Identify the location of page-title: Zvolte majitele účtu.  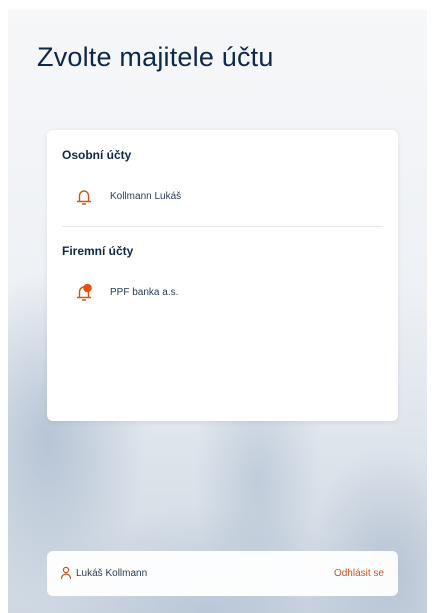
(155, 57).